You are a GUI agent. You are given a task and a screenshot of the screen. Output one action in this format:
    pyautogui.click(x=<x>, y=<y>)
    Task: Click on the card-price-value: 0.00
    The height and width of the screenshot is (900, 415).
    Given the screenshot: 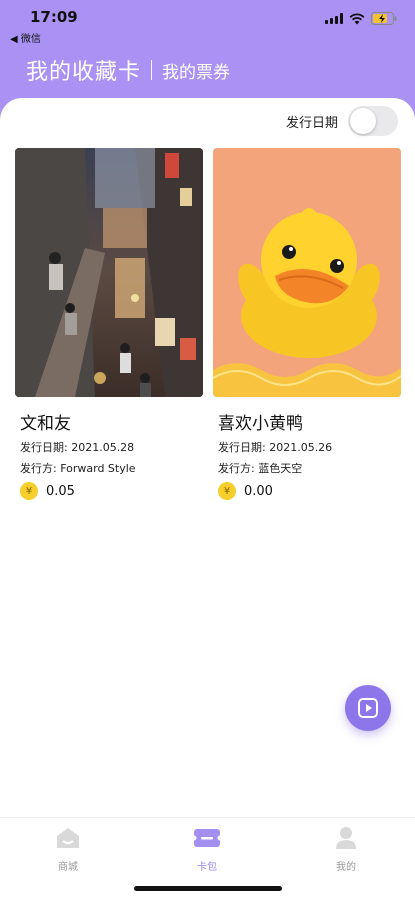 What is the action you would take?
    pyautogui.click(x=258, y=491)
    